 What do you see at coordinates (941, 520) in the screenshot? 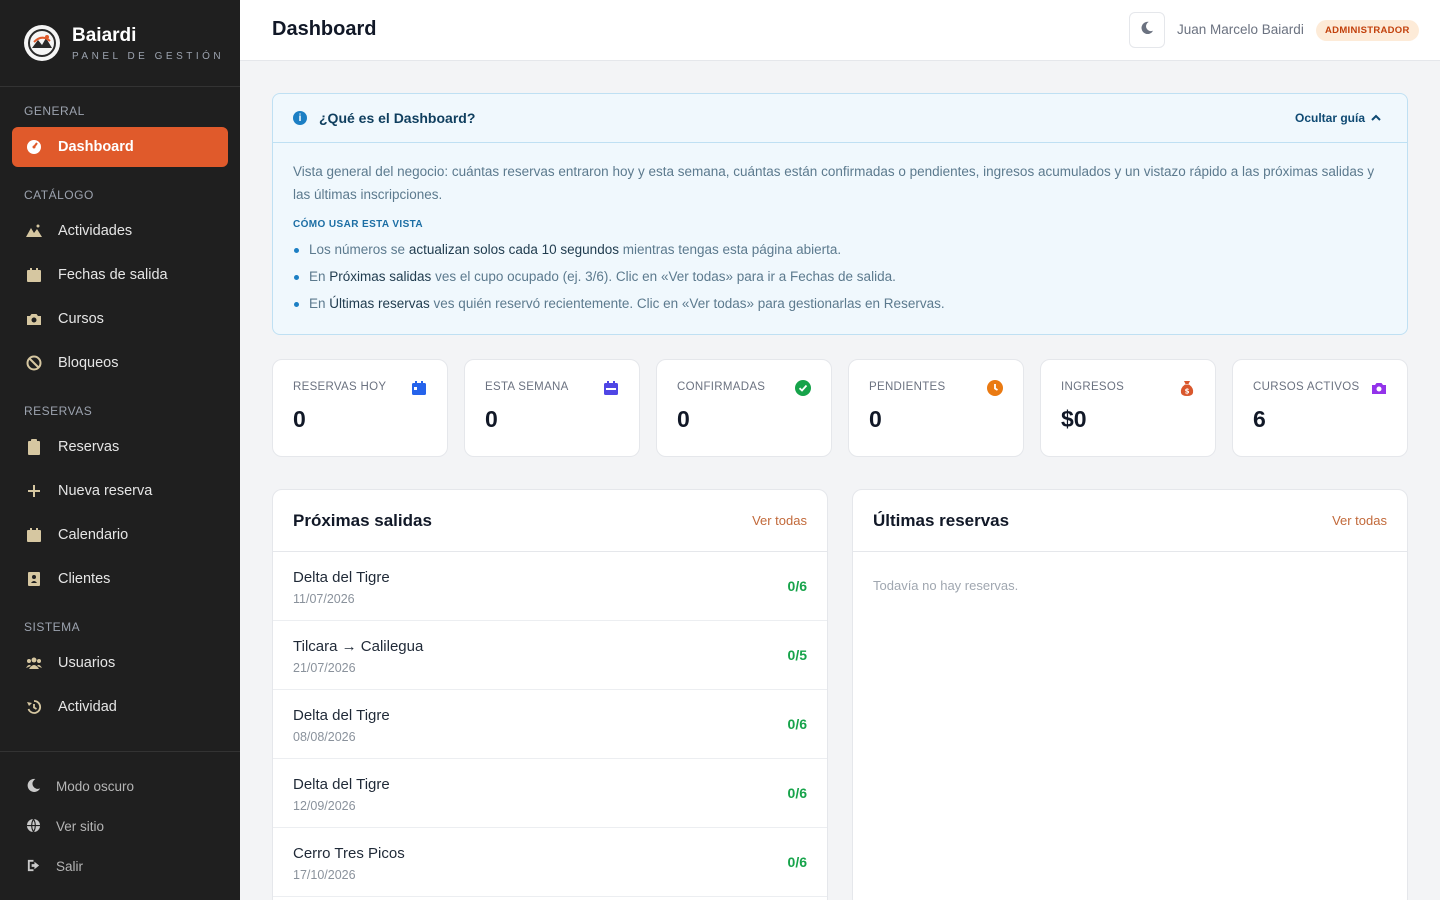
I see `card-title: Últimas reservas` at bounding box center [941, 520].